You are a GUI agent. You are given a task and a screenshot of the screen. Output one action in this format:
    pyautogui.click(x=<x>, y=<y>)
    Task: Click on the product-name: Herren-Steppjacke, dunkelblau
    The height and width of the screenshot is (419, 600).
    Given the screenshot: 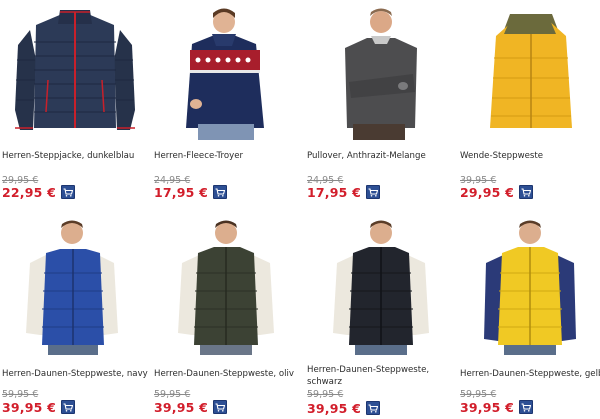 What is the action you would take?
    pyautogui.click(x=75, y=156)
    